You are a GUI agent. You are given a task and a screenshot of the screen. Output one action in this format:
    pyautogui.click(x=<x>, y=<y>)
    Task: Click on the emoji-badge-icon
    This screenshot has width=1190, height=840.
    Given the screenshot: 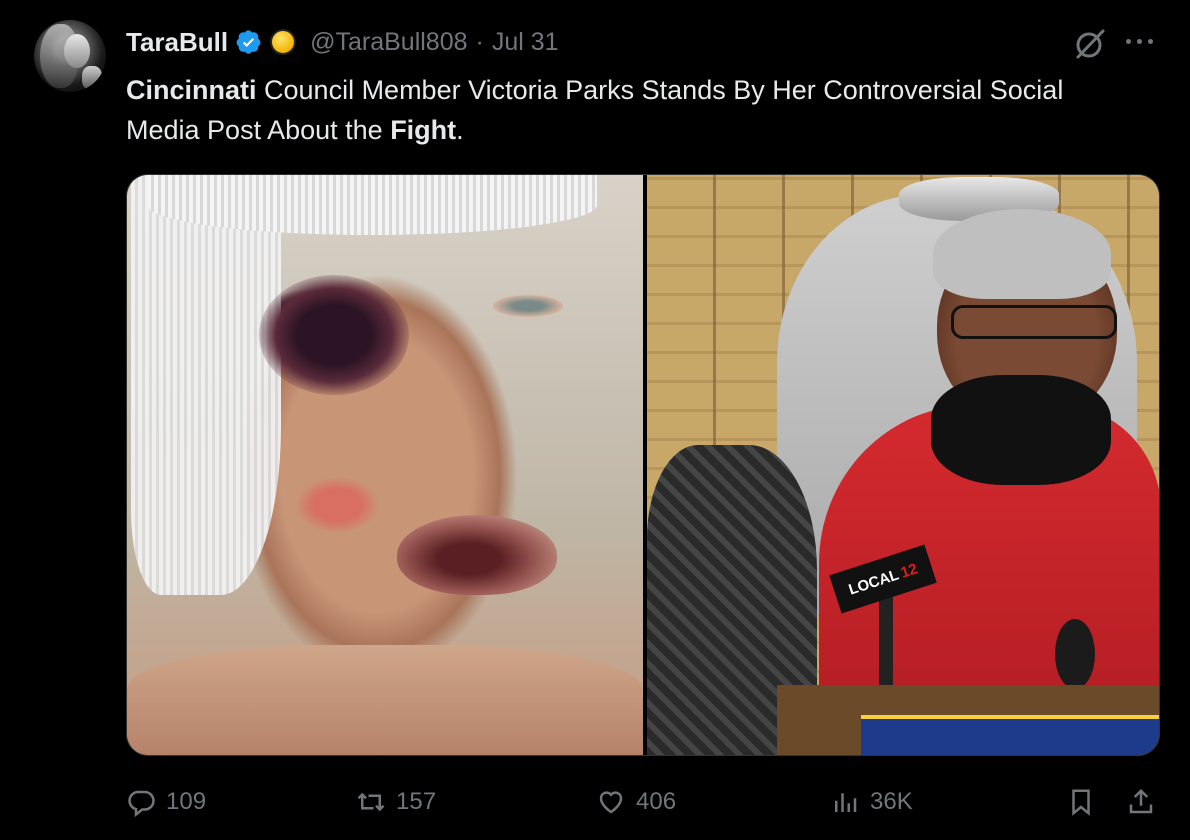 What is the action you would take?
    pyautogui.click(x=283, y=42)
    